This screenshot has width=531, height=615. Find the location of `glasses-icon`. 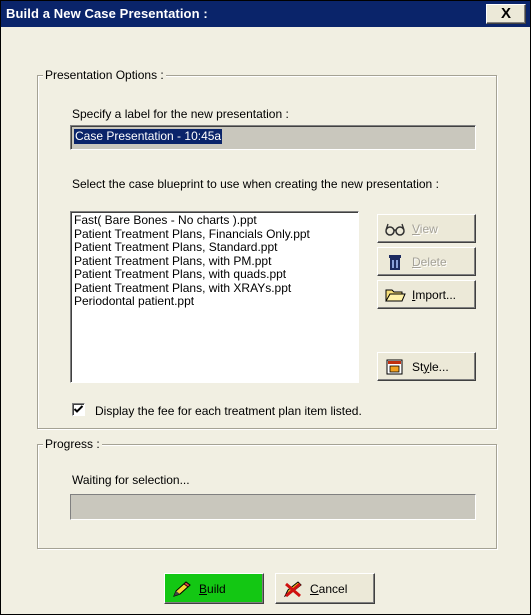

glasses-icon is located at coordinates (395, 229).